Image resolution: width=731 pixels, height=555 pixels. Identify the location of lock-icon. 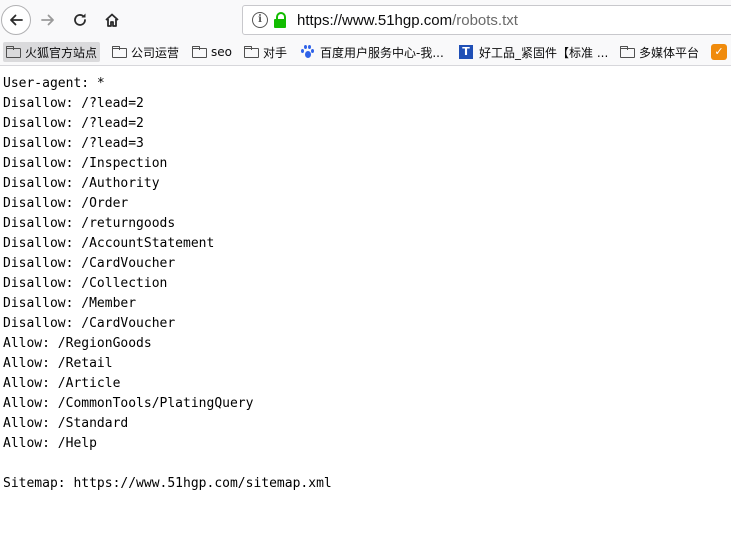
(280, 20).